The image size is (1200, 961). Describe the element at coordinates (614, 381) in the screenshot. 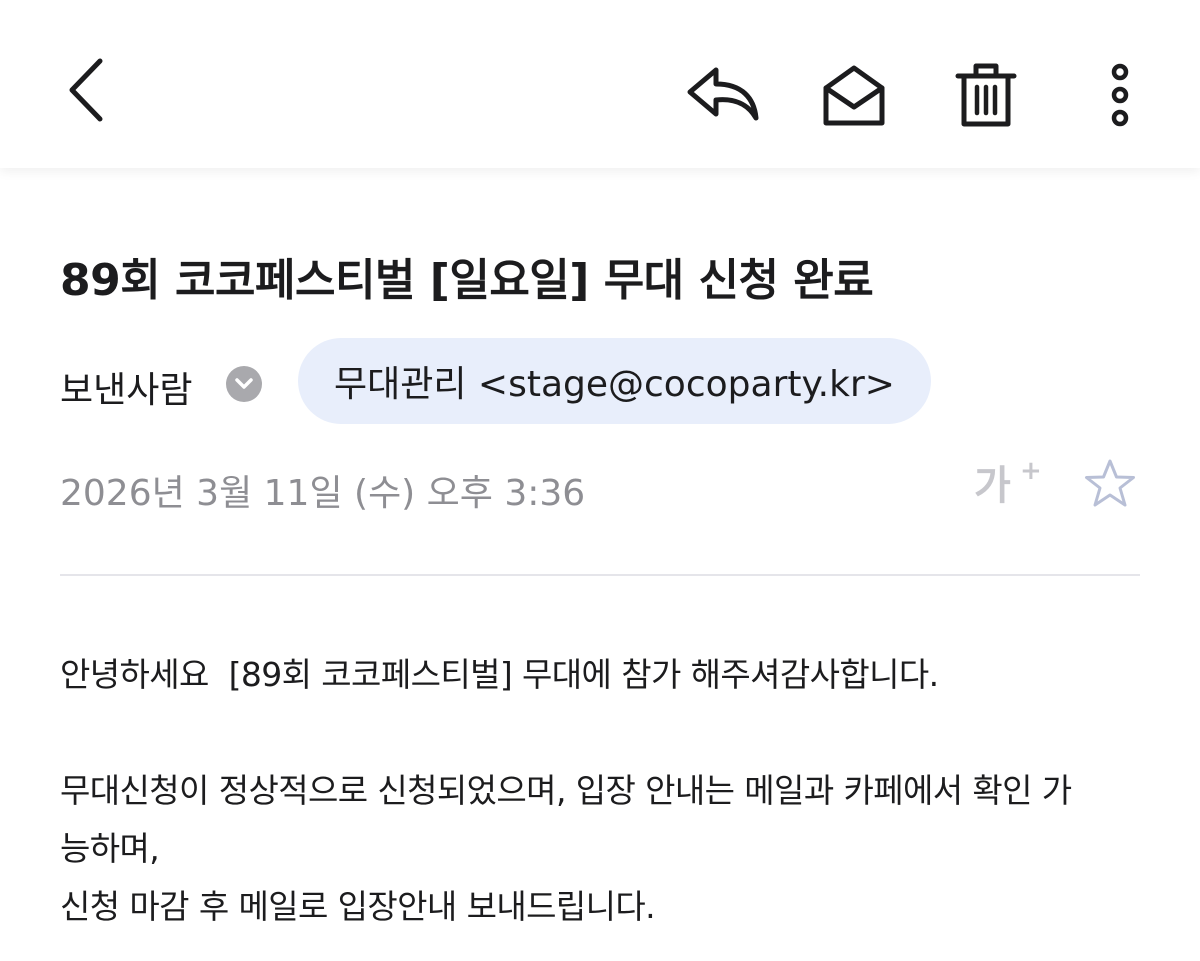

I see `sender-chip: 무대관리 <stage@cocoparty.kr>` at that location.